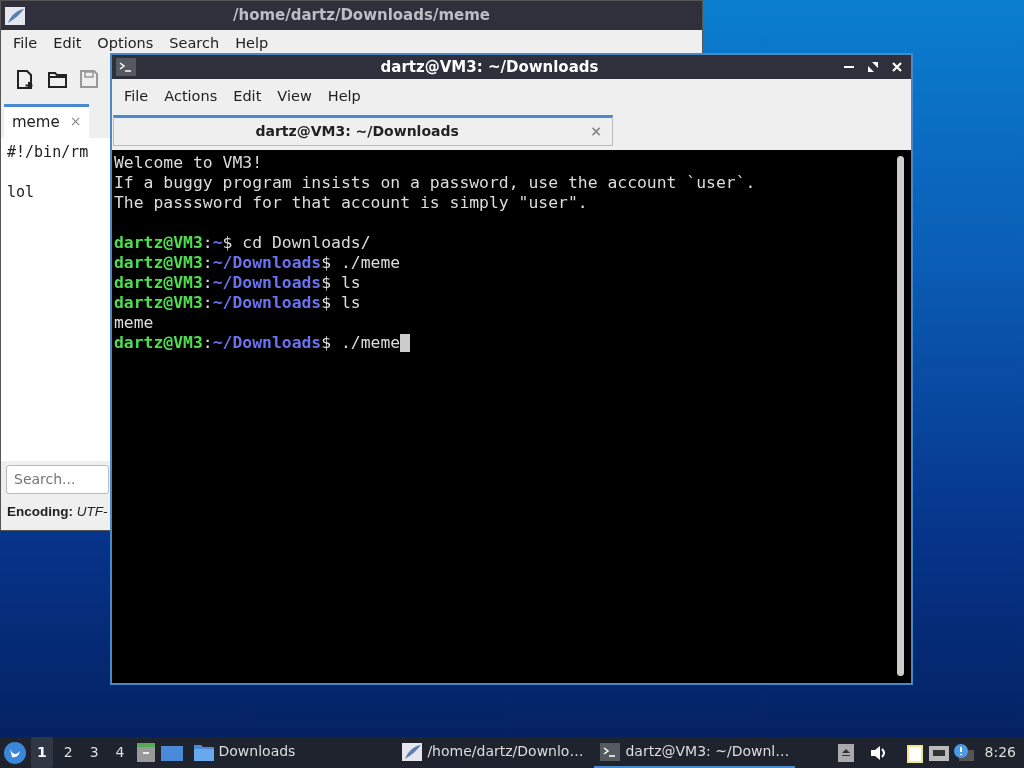 Image resolution: width=1024 pixels, height=768 pixels. I want to click on text-line: lol, so click(21, 191).